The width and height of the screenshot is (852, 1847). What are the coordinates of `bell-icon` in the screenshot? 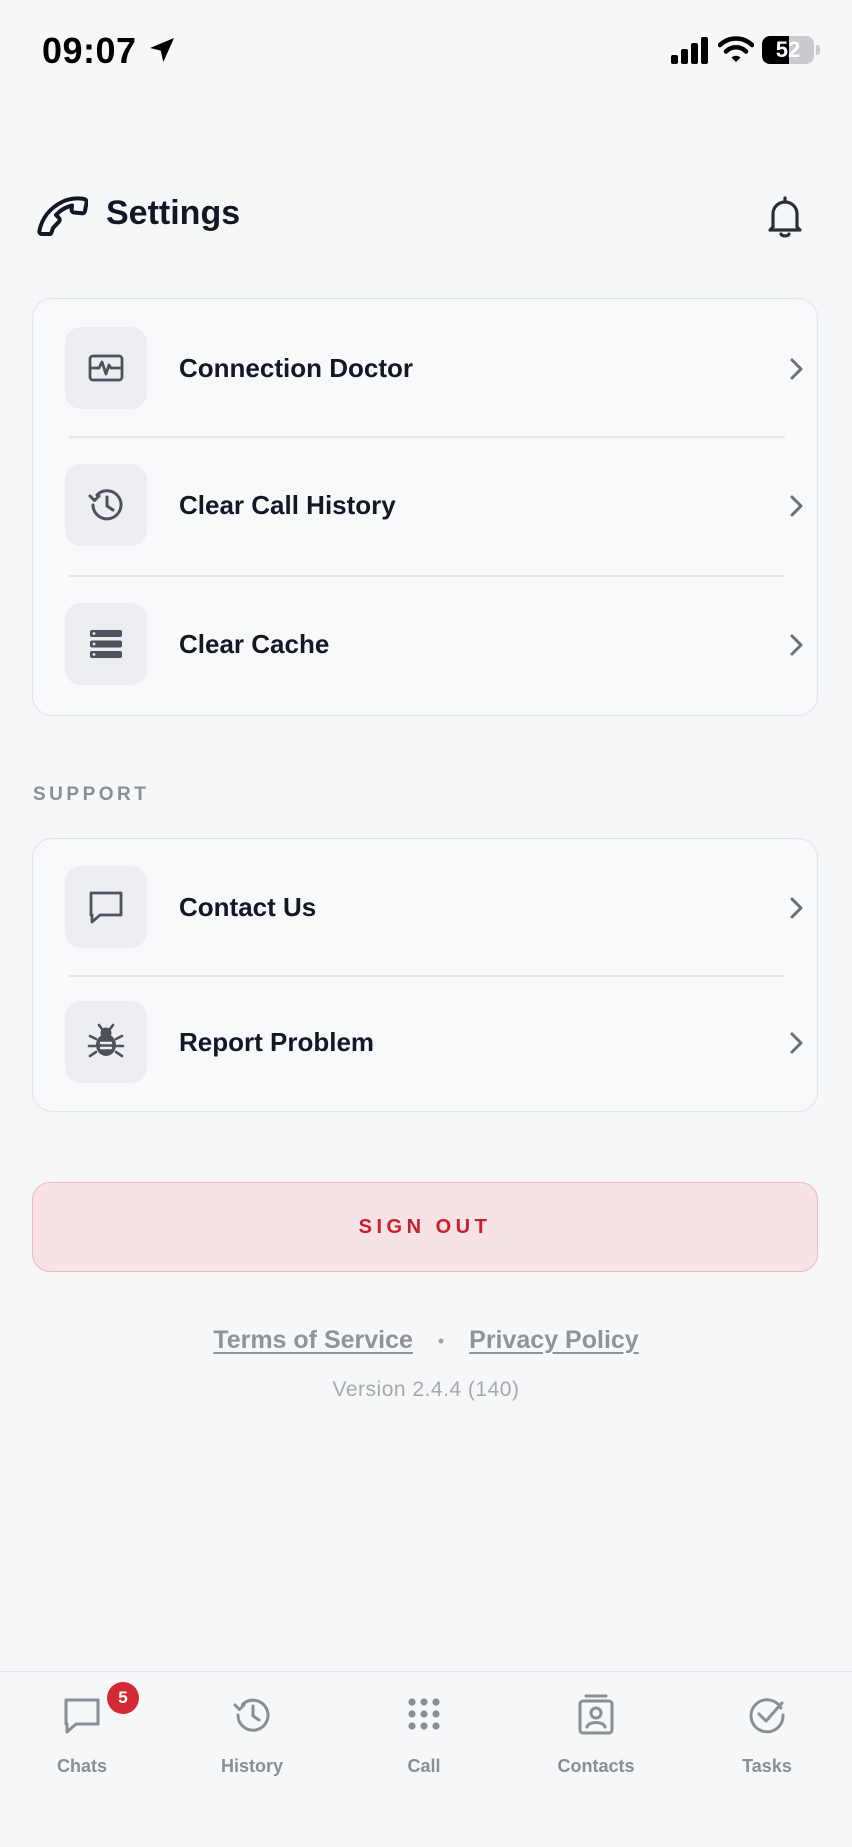 It's located at (785, 217).